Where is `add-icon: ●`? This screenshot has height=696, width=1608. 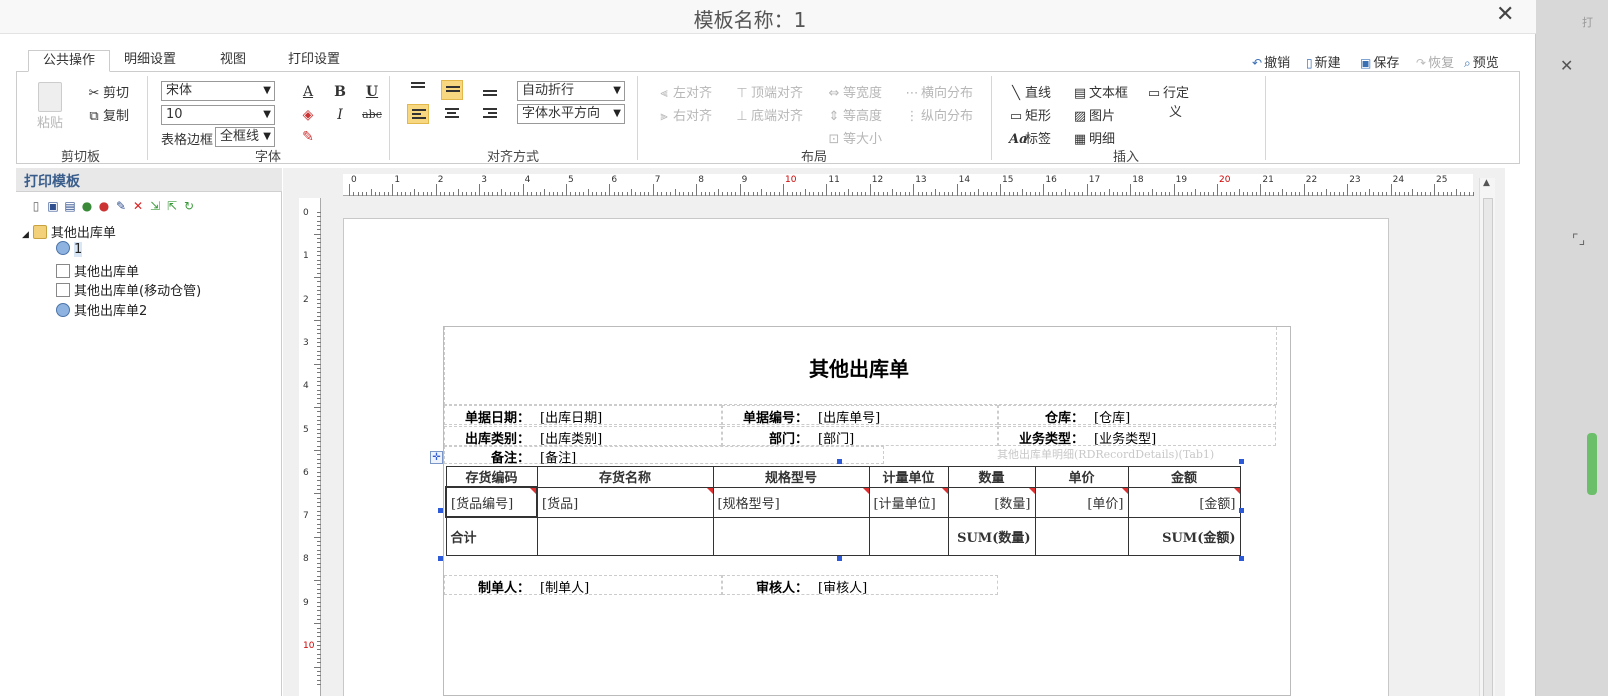 add-icon: ● is located at coordinates (87, 206).